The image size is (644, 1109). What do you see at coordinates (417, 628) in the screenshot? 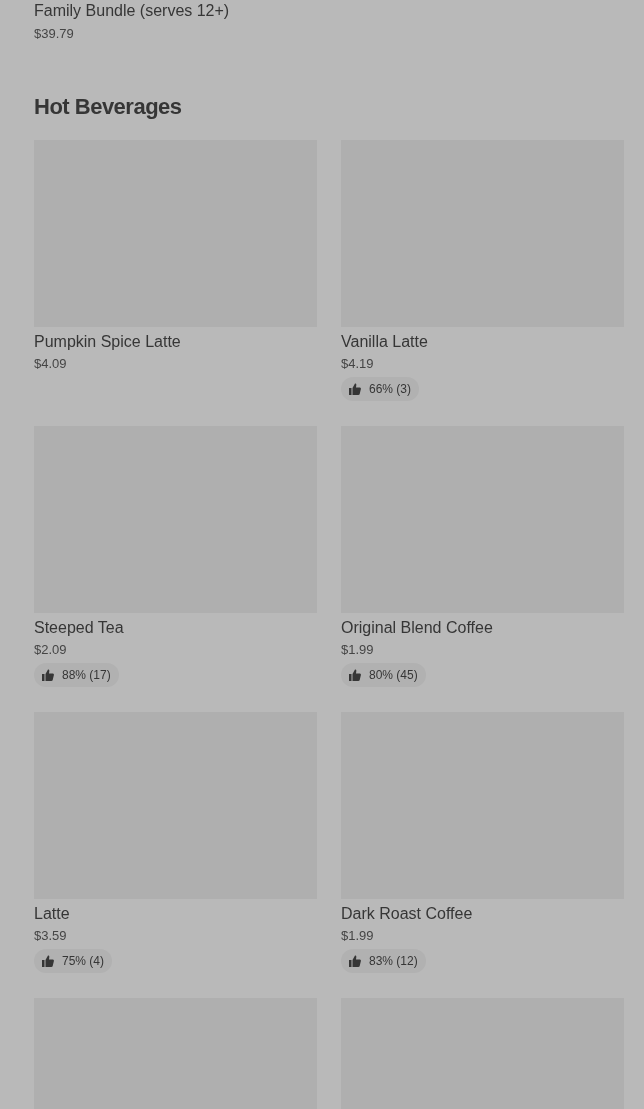
I see `product-name: Original Blend Coffee` at bounding box center [417, 628].